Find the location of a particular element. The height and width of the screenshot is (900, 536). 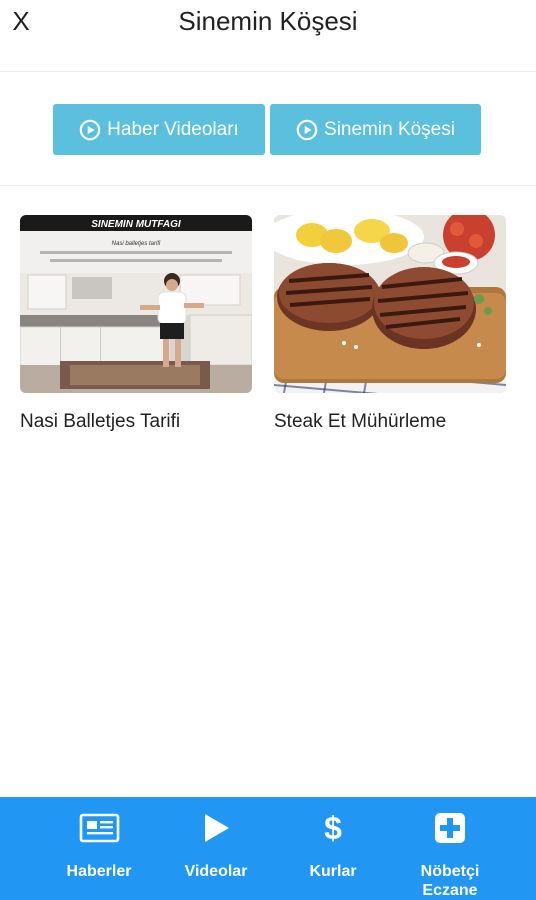

plus-square-icon is located at coordinates (450, 828).